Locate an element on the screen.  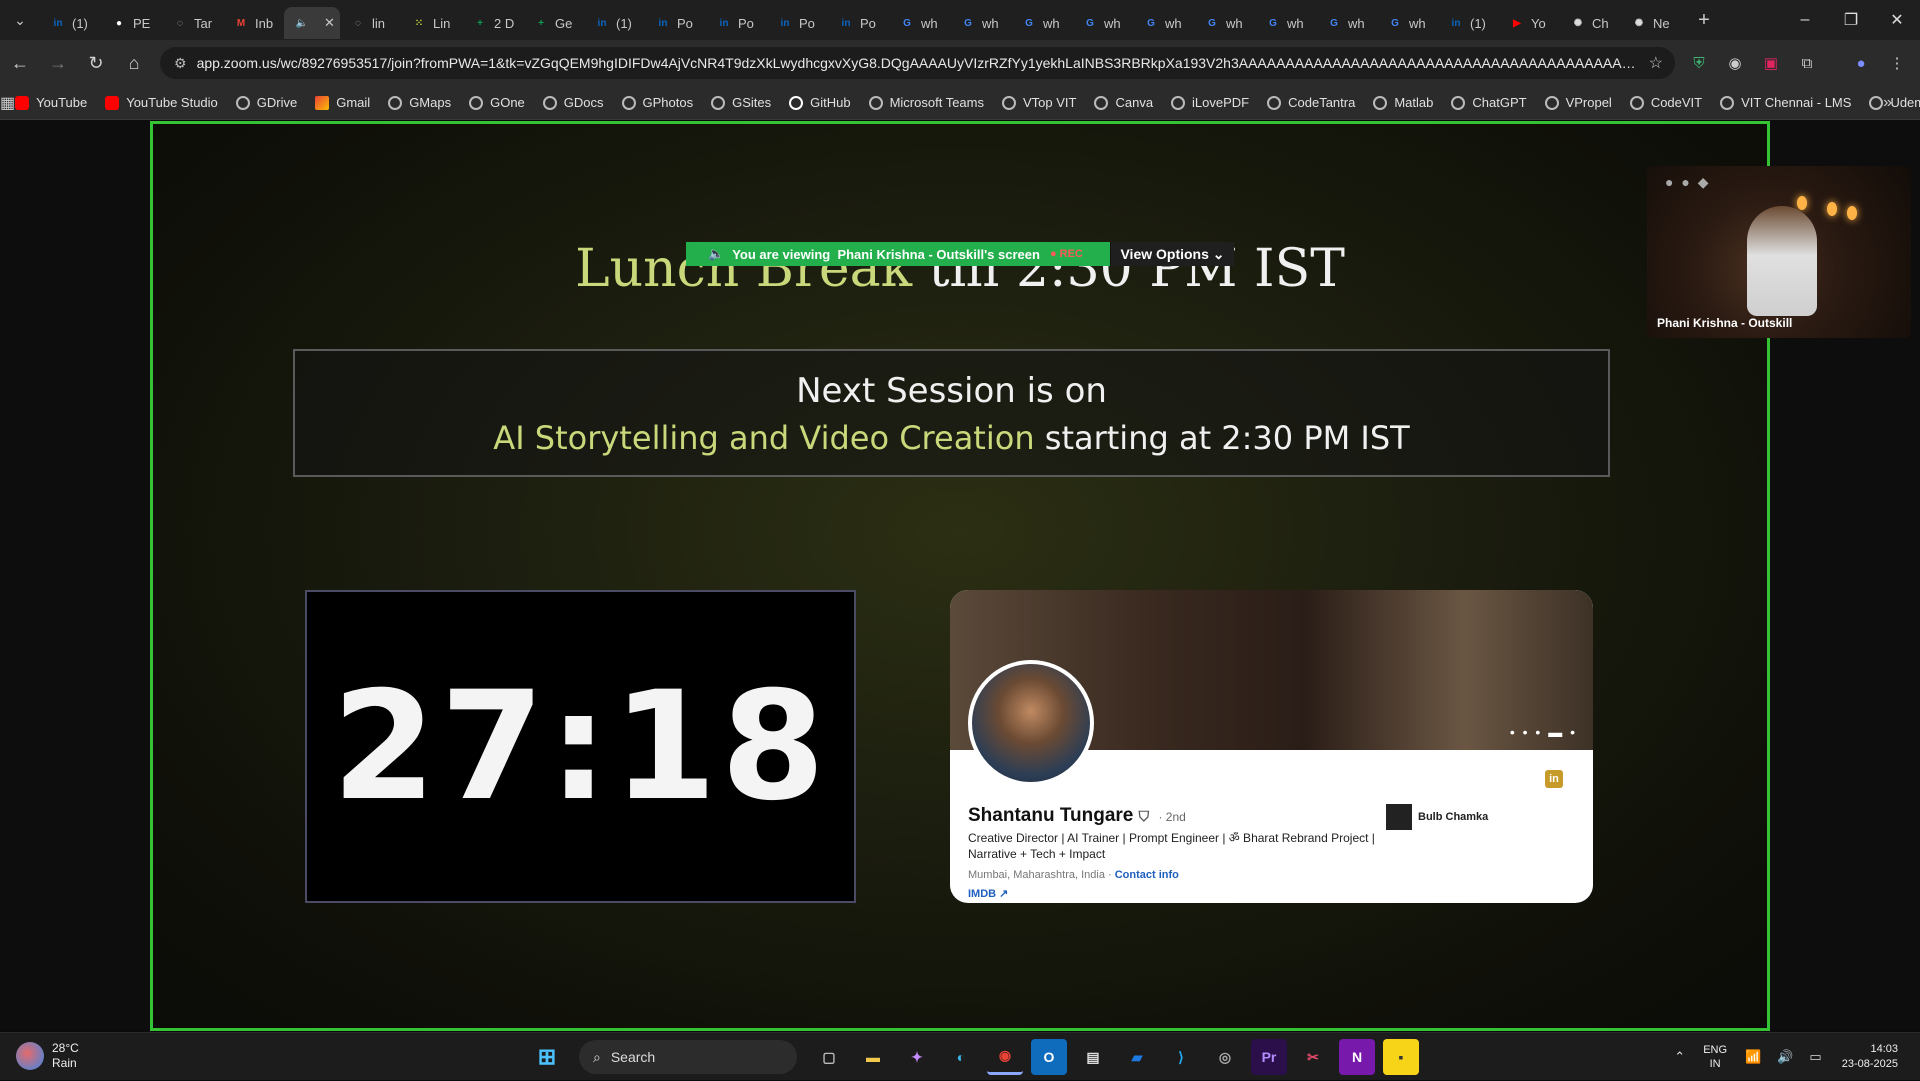
clock: 14:03 23-08-2025 is located at coordinates (1870, 1057).